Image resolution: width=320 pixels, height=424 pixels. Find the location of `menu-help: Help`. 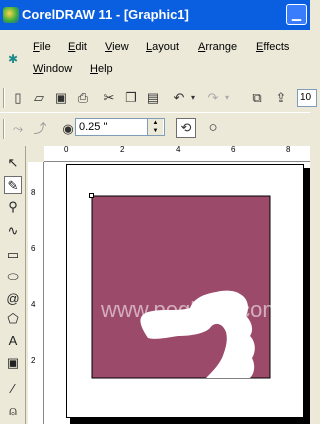

menu-help: Help is located at coordinates (101, 69).